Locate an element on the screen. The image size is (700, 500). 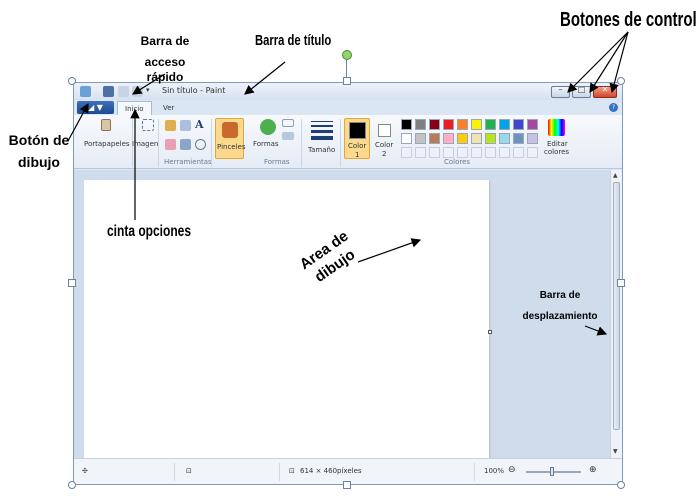
cursor-position-icon: ✣ is located at coordinates (85, 471).